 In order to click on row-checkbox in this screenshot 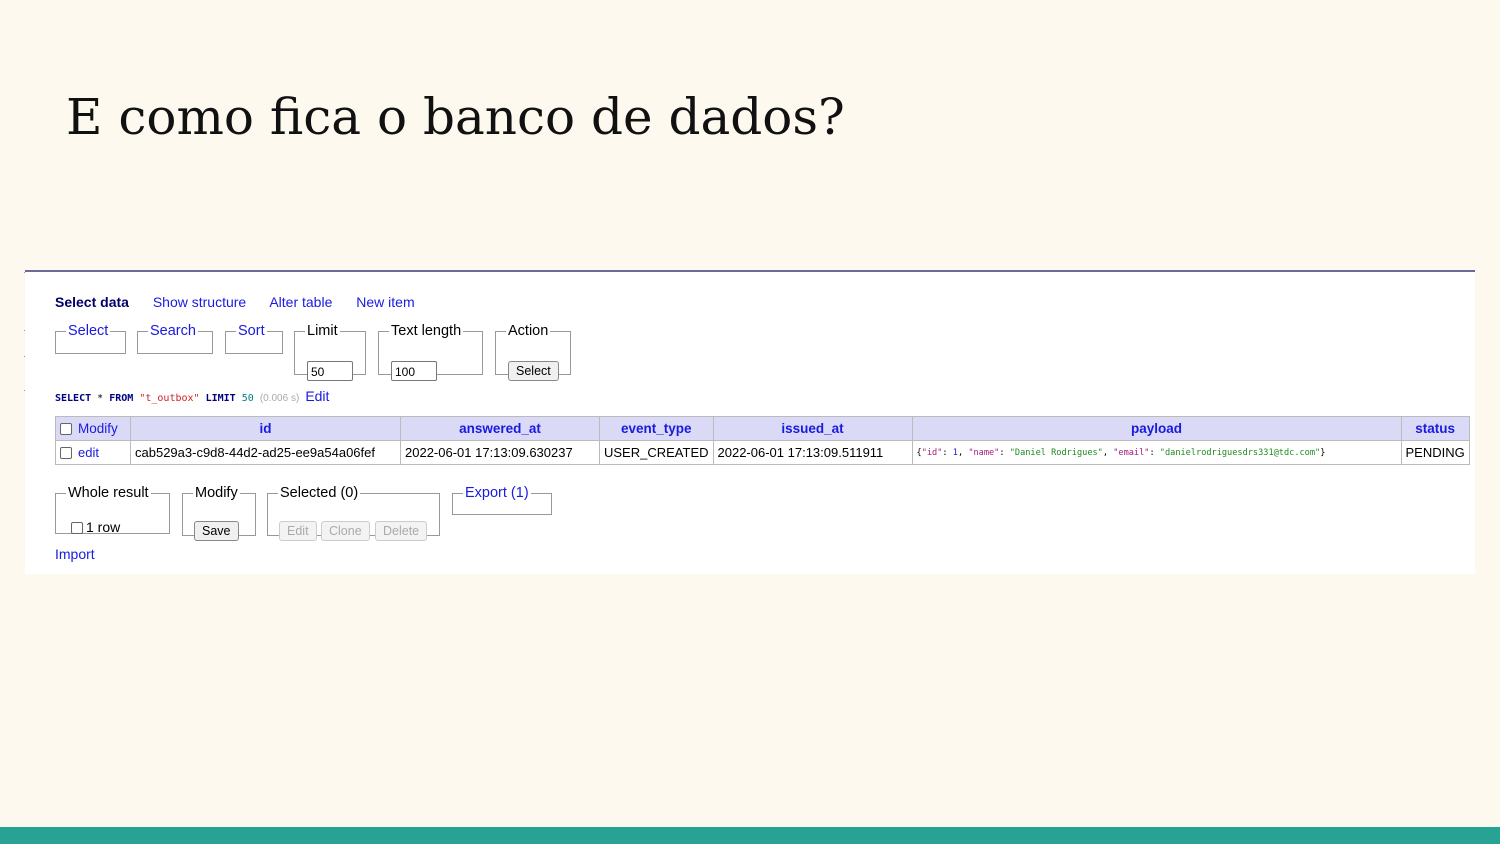, I will do `click(66, 453)`.